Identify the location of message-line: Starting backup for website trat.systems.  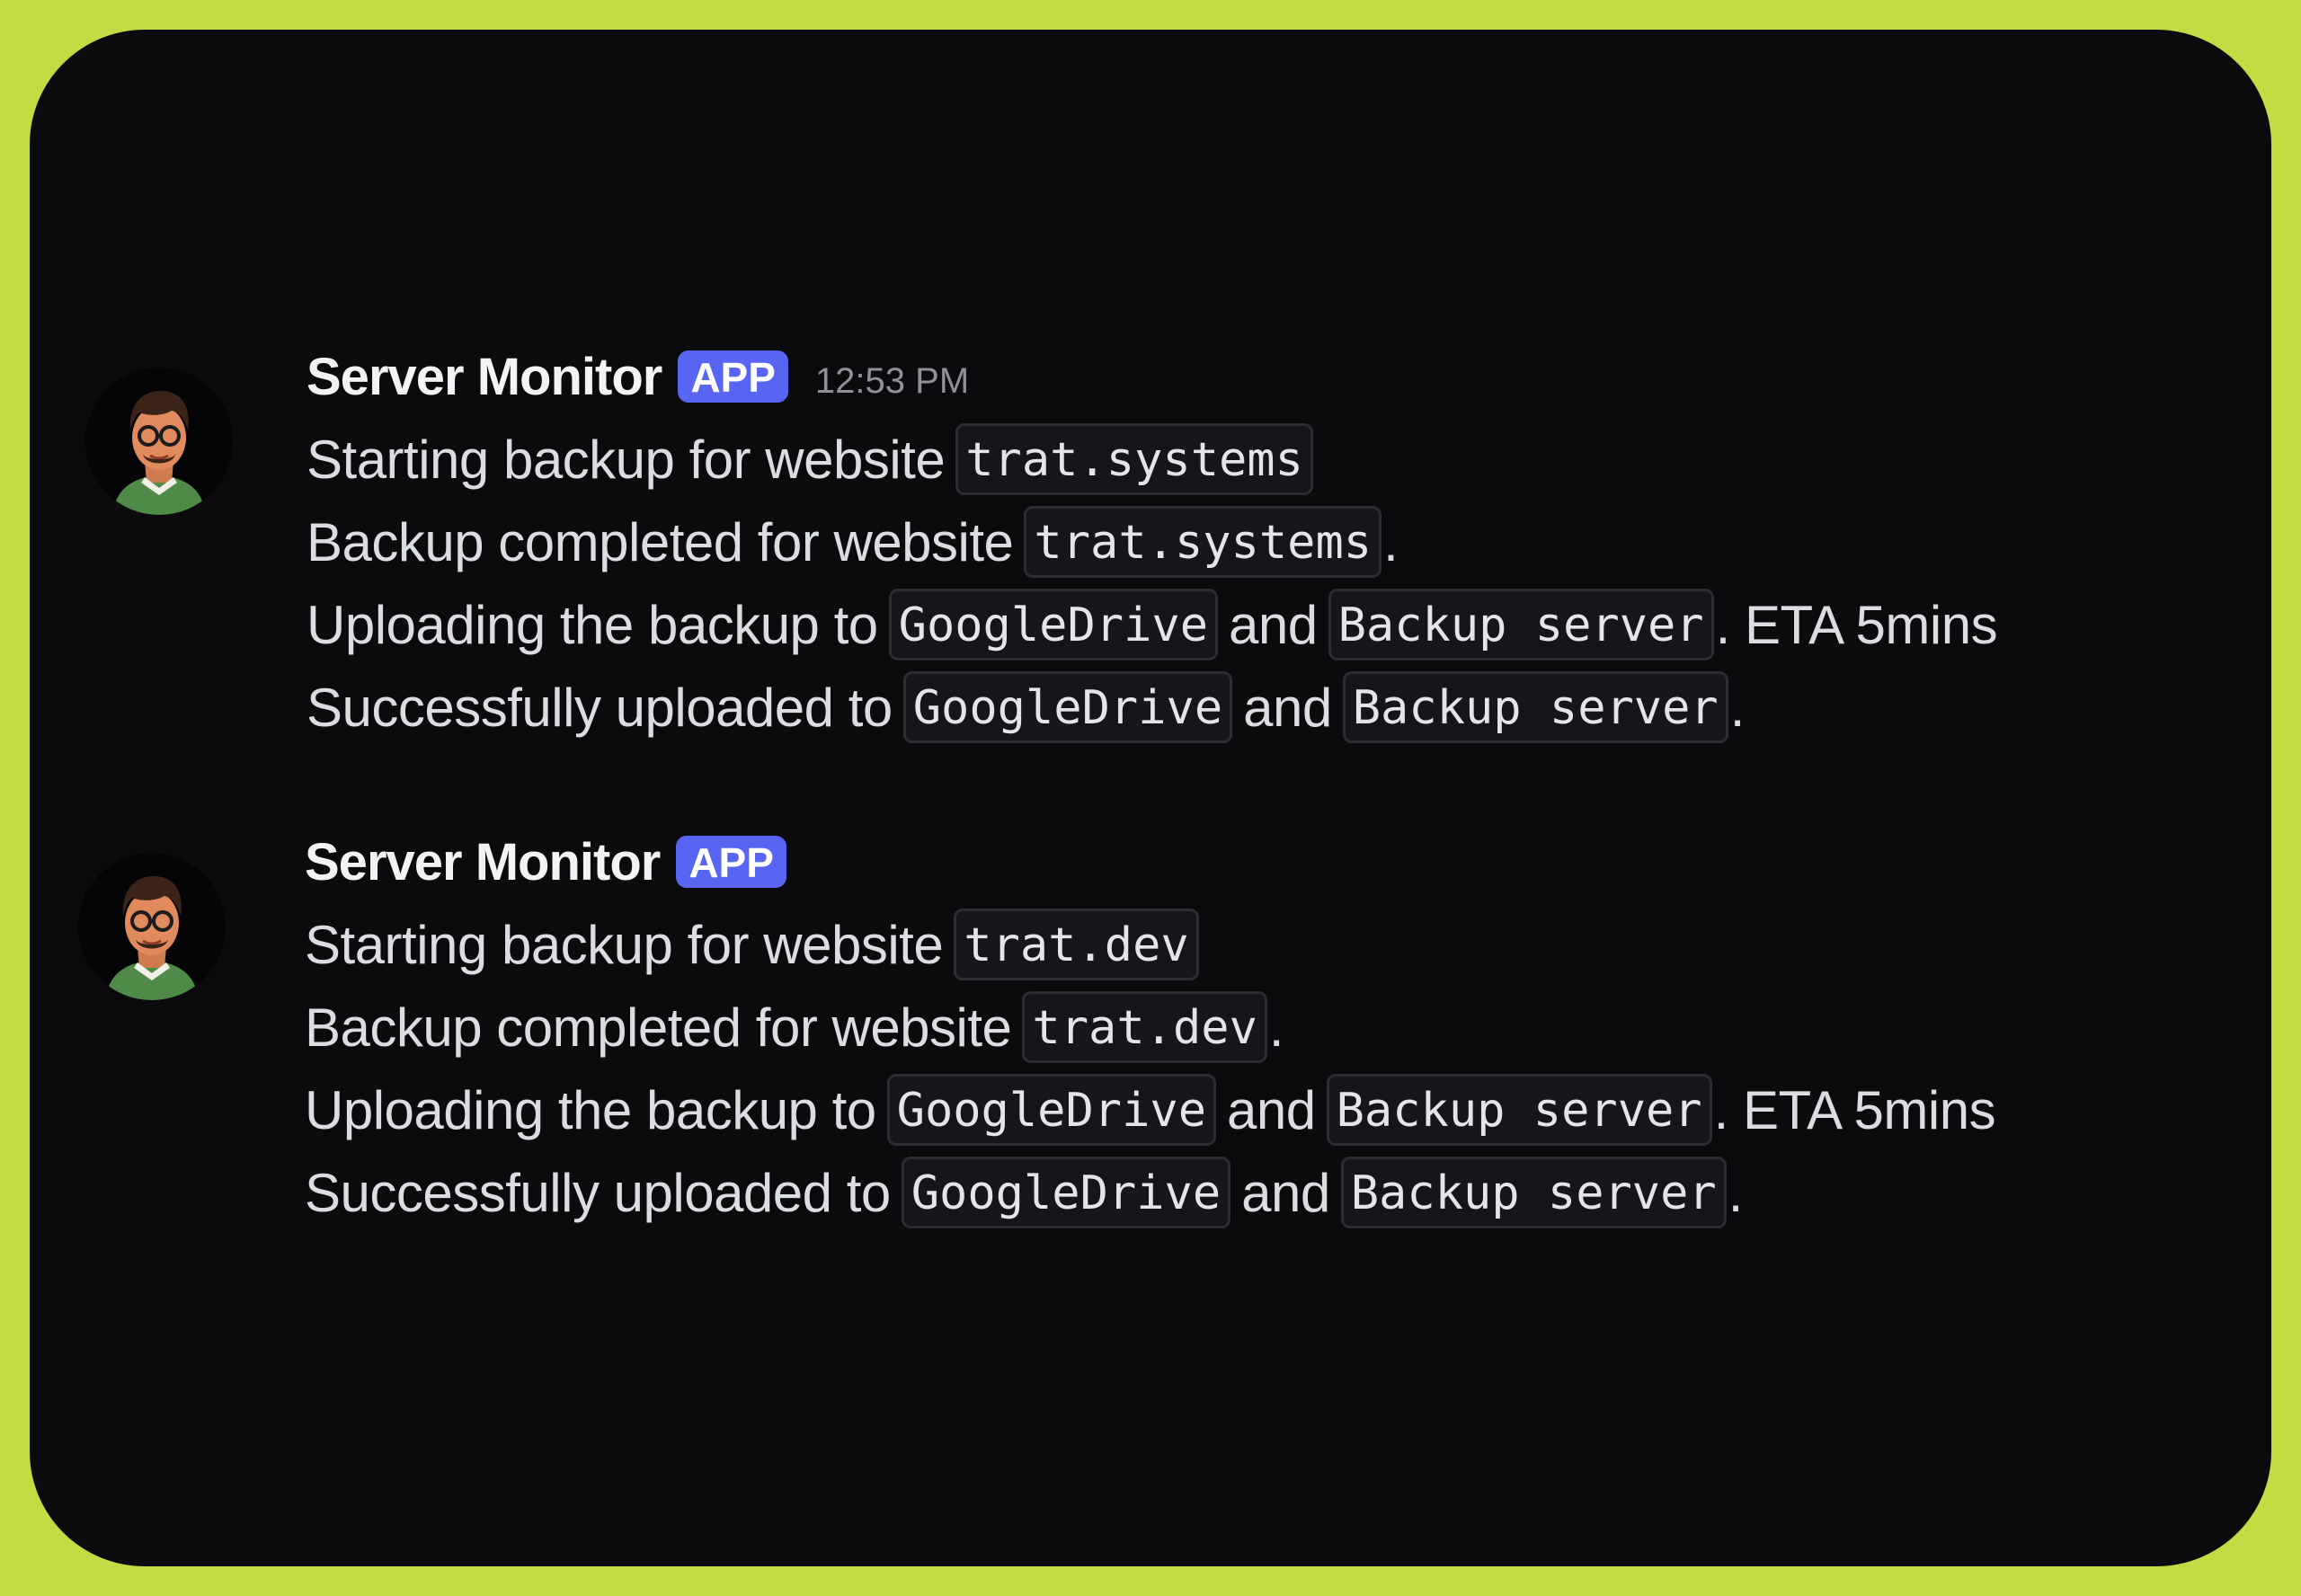
(1152, 459).